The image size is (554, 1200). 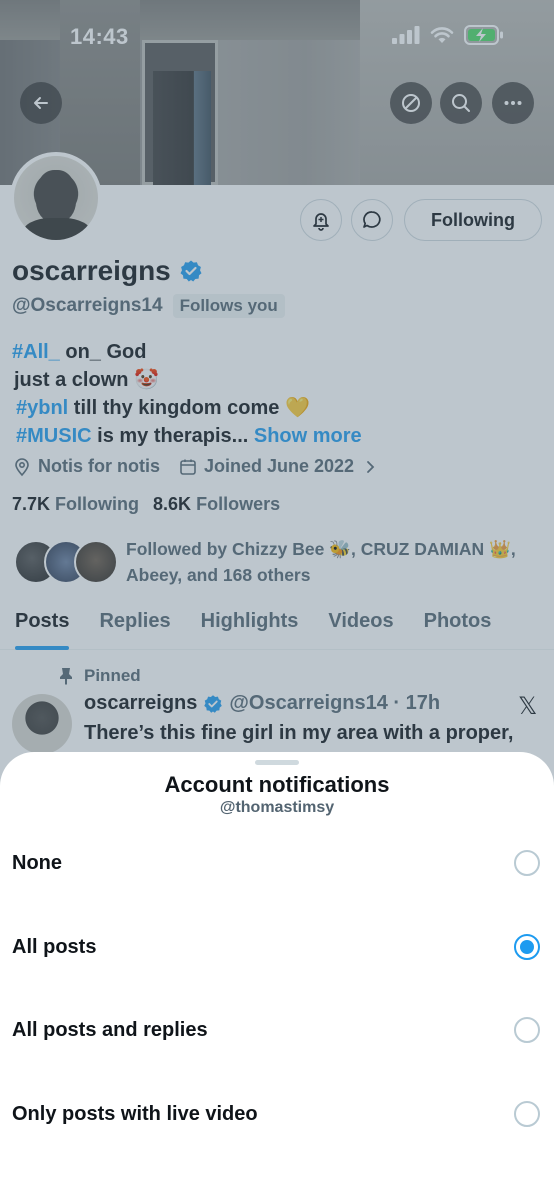 I want to click on option-label: All posts and replies, so click(x=110, y=1030).